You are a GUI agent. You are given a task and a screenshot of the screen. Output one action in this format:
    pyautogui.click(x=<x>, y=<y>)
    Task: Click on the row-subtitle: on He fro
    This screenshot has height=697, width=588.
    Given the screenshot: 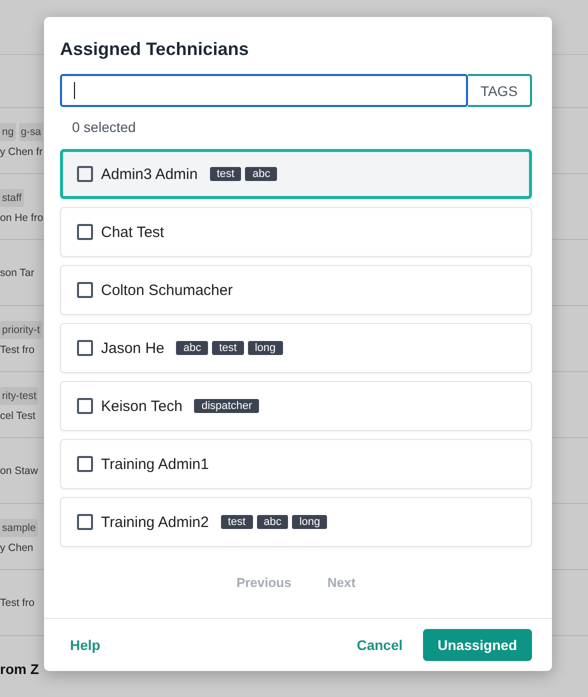 What is the action you would take?
    pyautogui.click(x=22, y=218)
    